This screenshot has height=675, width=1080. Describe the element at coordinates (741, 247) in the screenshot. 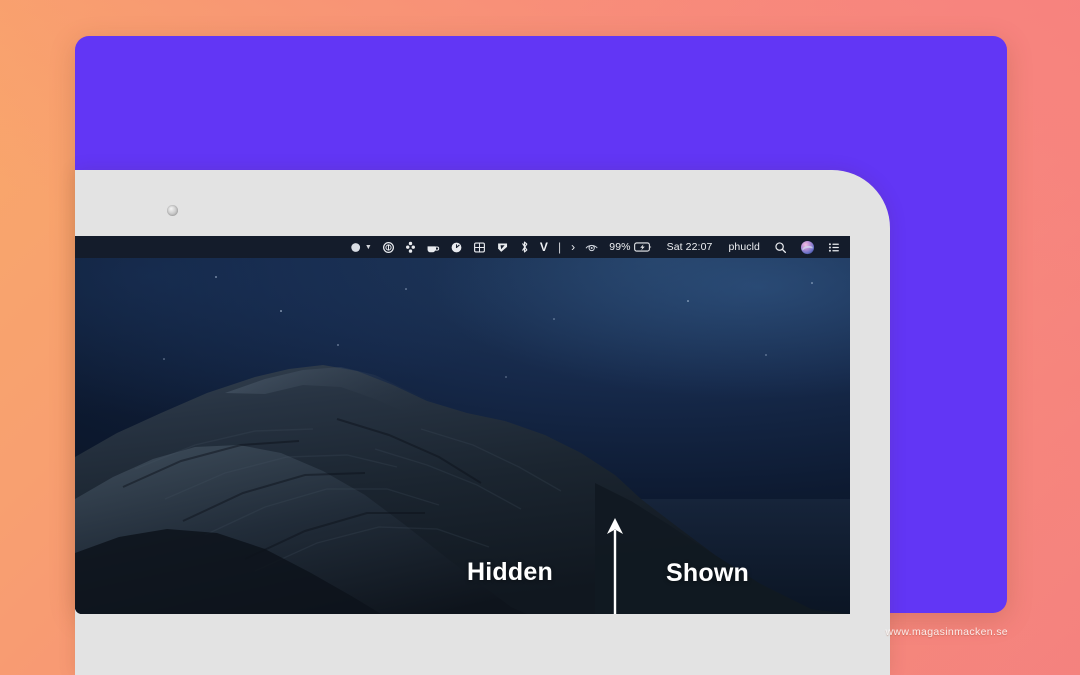

I see `menubar-user-name: phucld` at that location.